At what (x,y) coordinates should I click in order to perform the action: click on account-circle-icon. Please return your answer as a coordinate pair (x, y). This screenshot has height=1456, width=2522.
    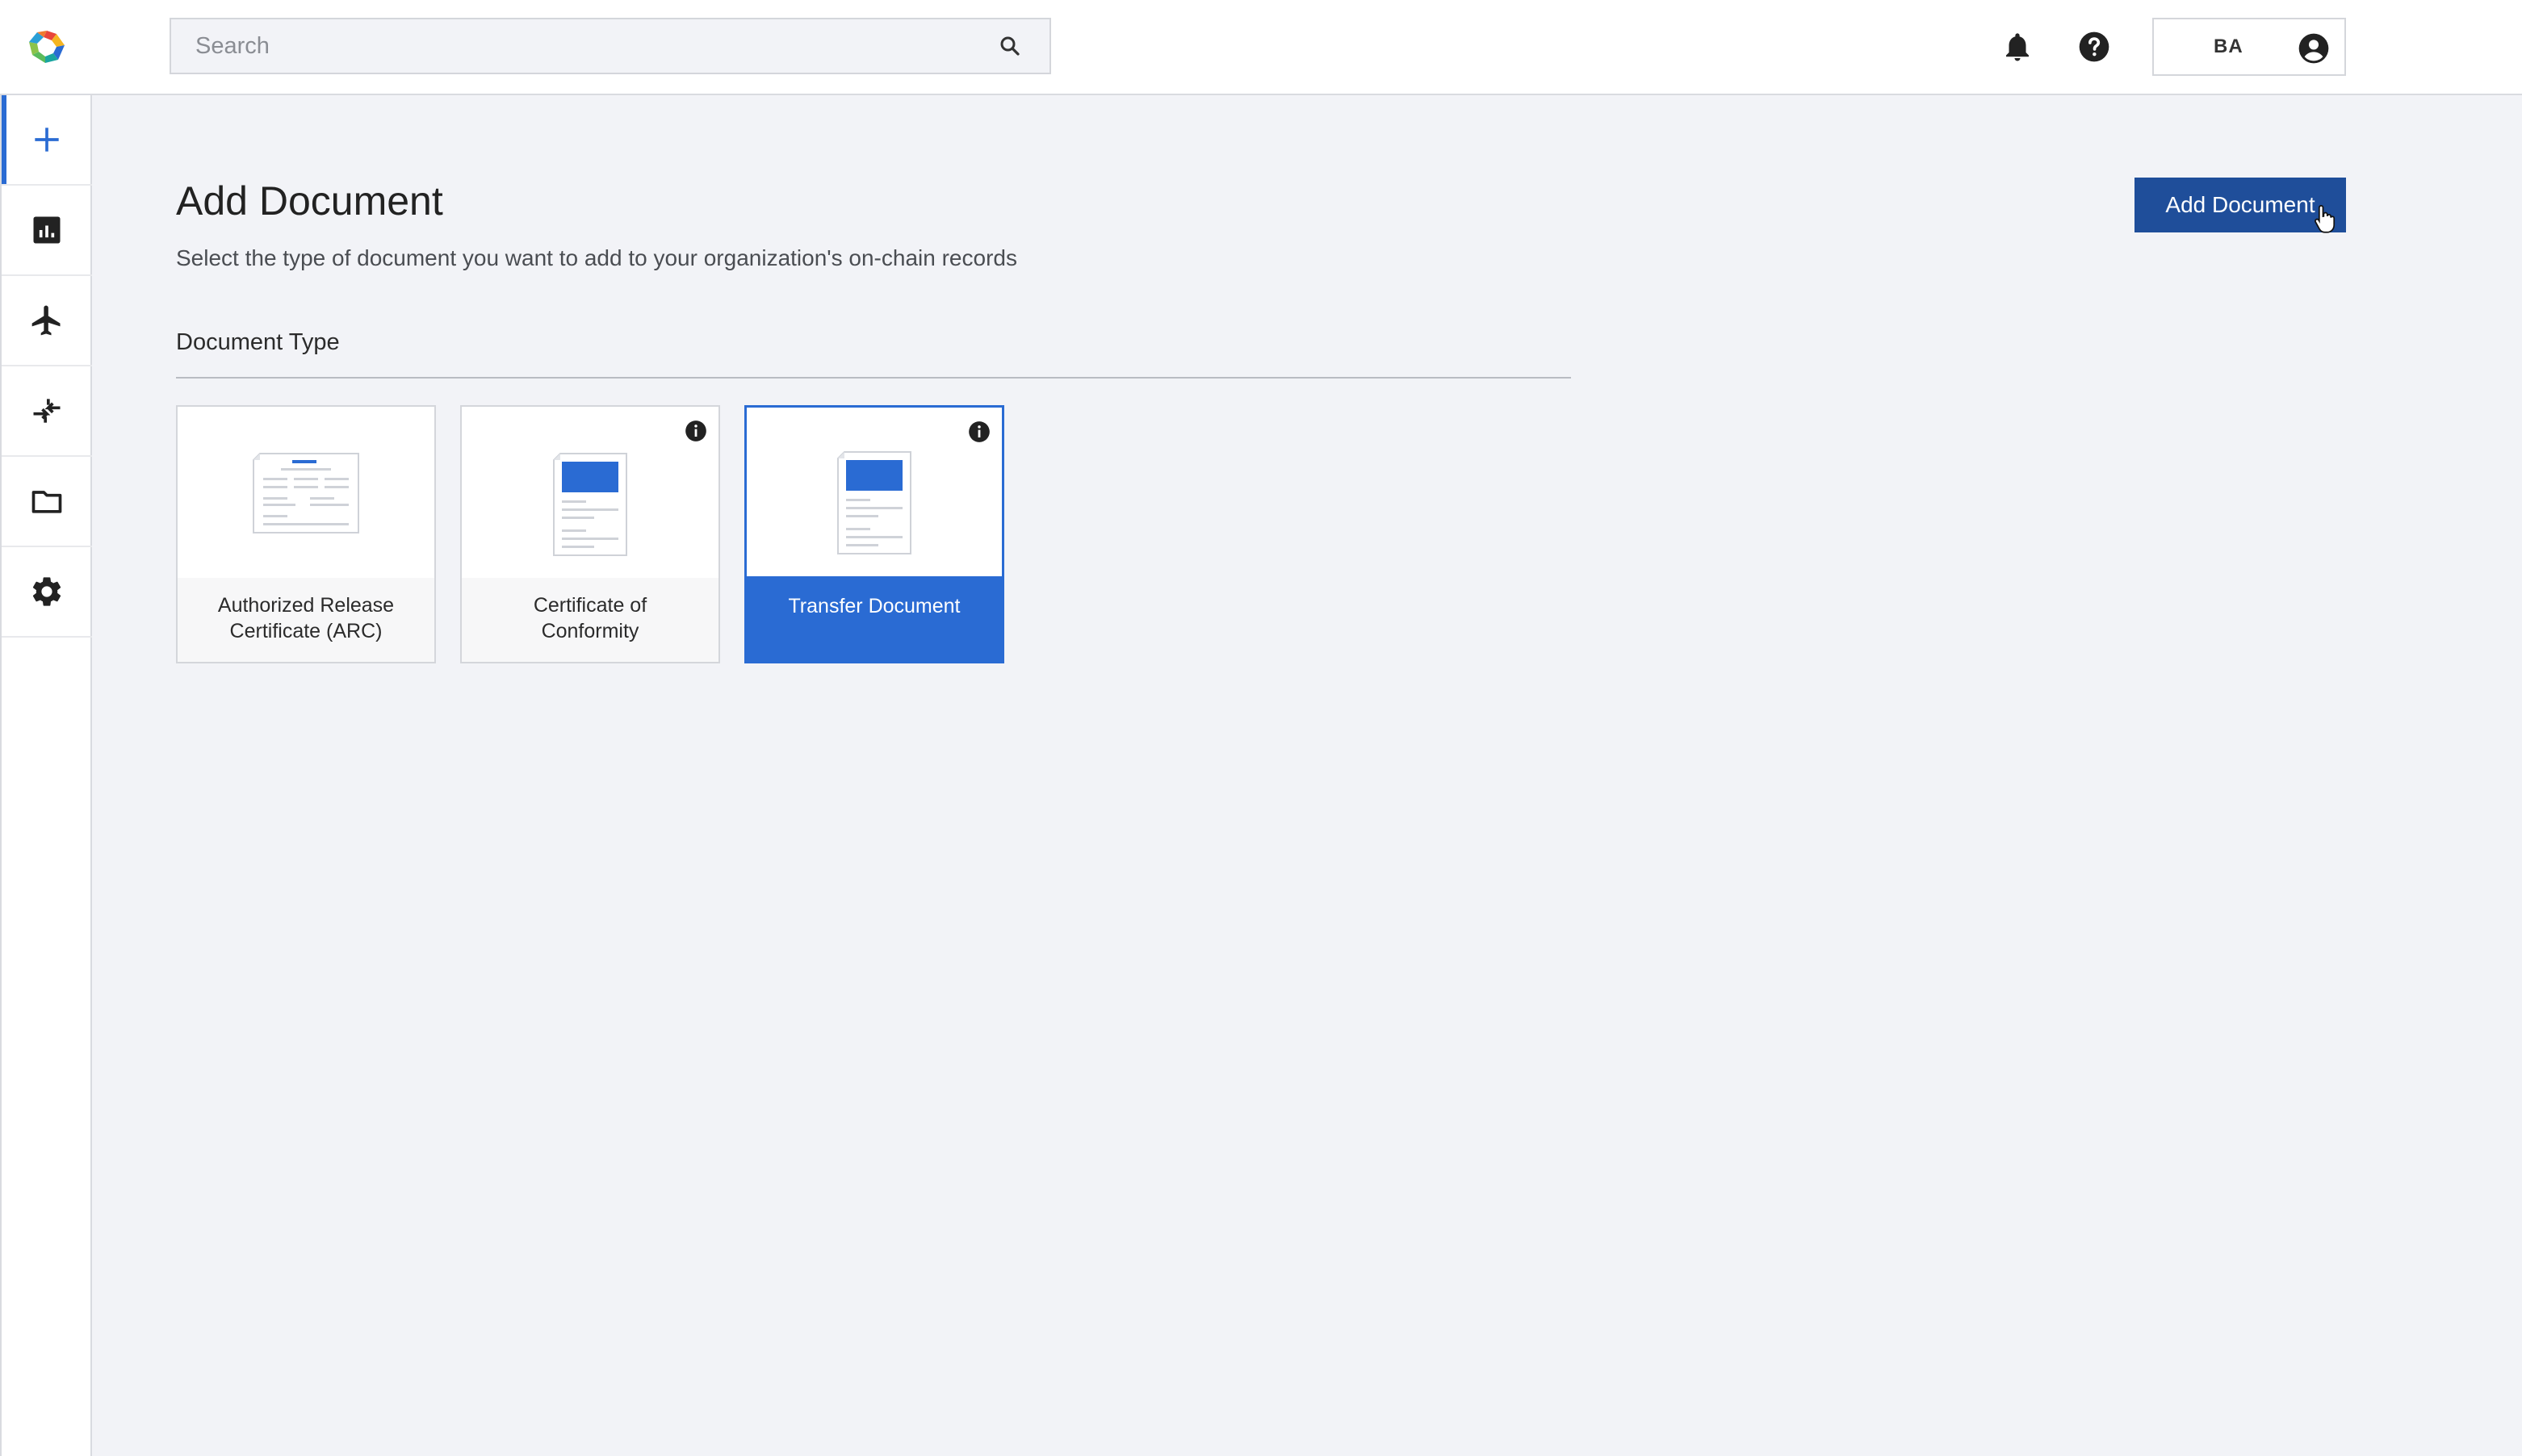
    Looking at the image, I should click on (2313, 49).